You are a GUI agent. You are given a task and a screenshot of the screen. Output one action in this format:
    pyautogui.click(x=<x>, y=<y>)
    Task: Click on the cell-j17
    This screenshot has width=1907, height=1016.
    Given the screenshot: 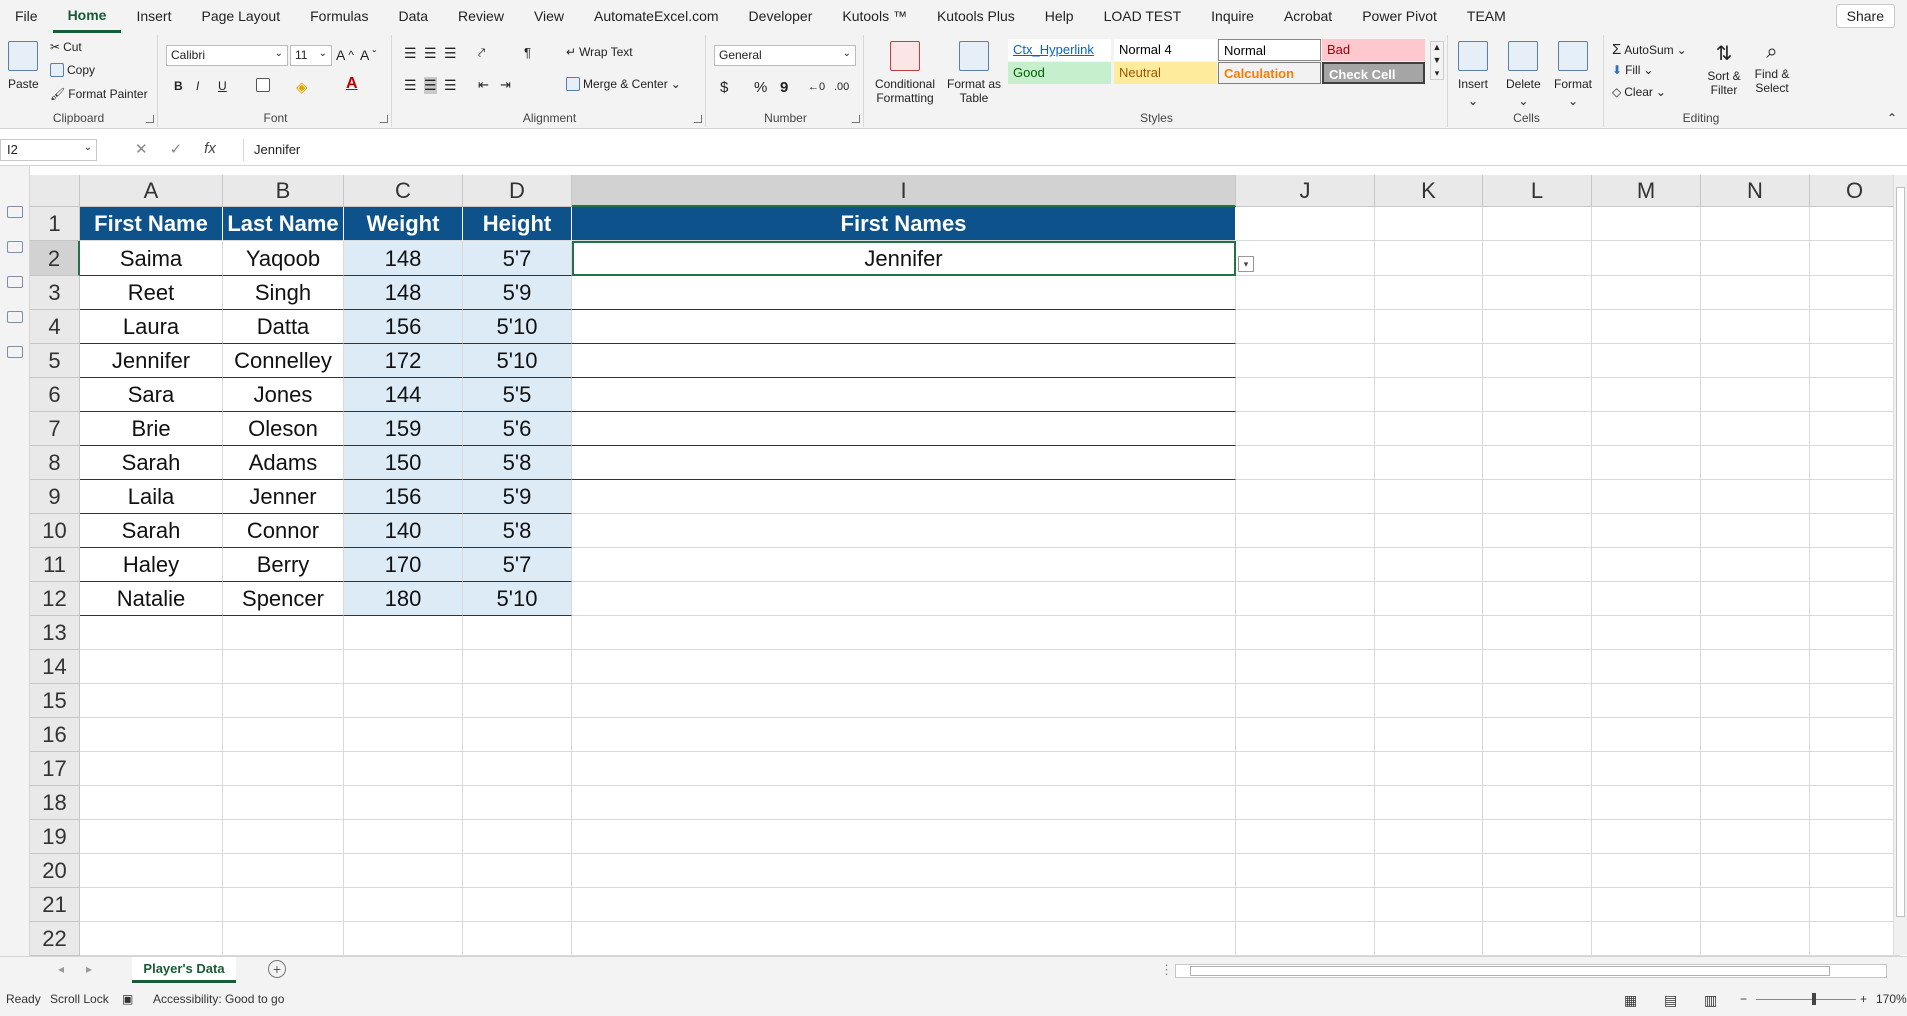 What is the action you would take?
    pyautogui.click(x=1305, y=769)
    